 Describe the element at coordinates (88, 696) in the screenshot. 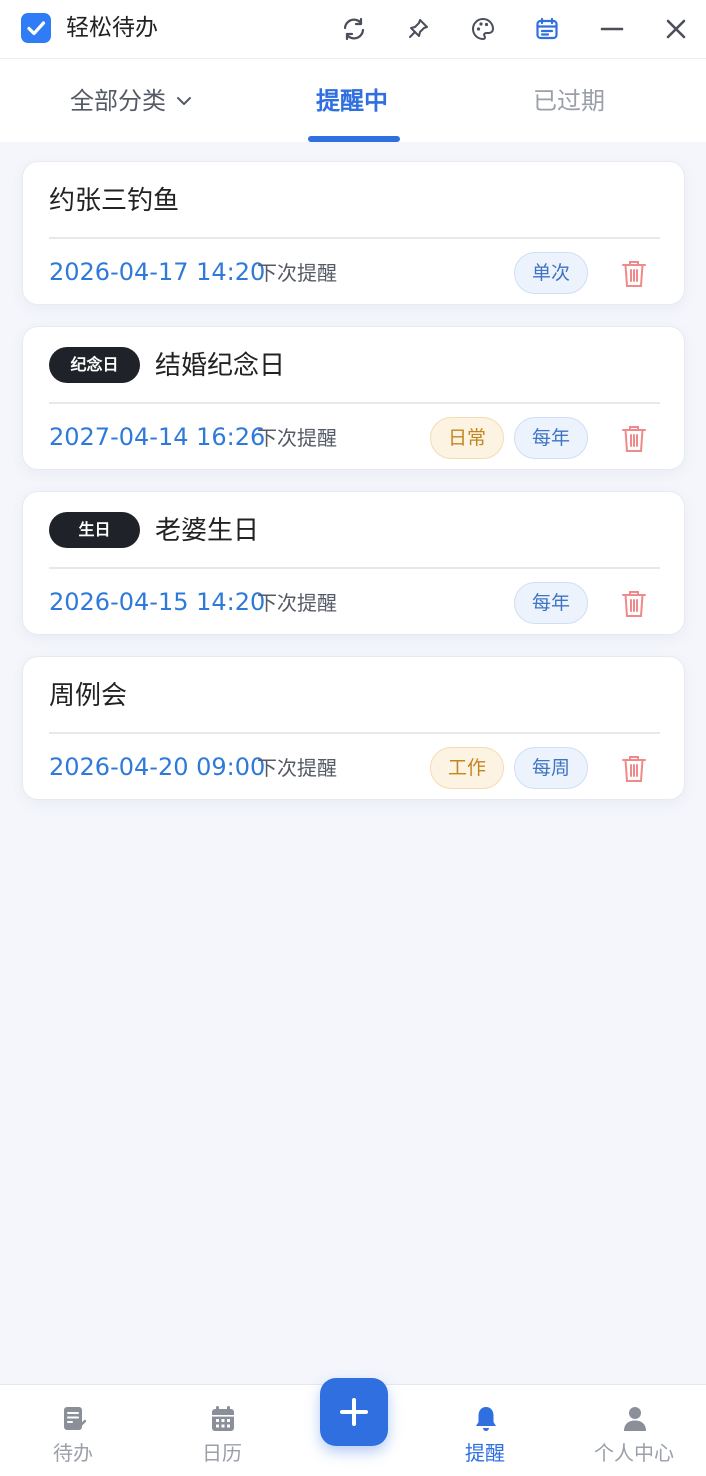

I see `reminder-title: 周例会` at that location.